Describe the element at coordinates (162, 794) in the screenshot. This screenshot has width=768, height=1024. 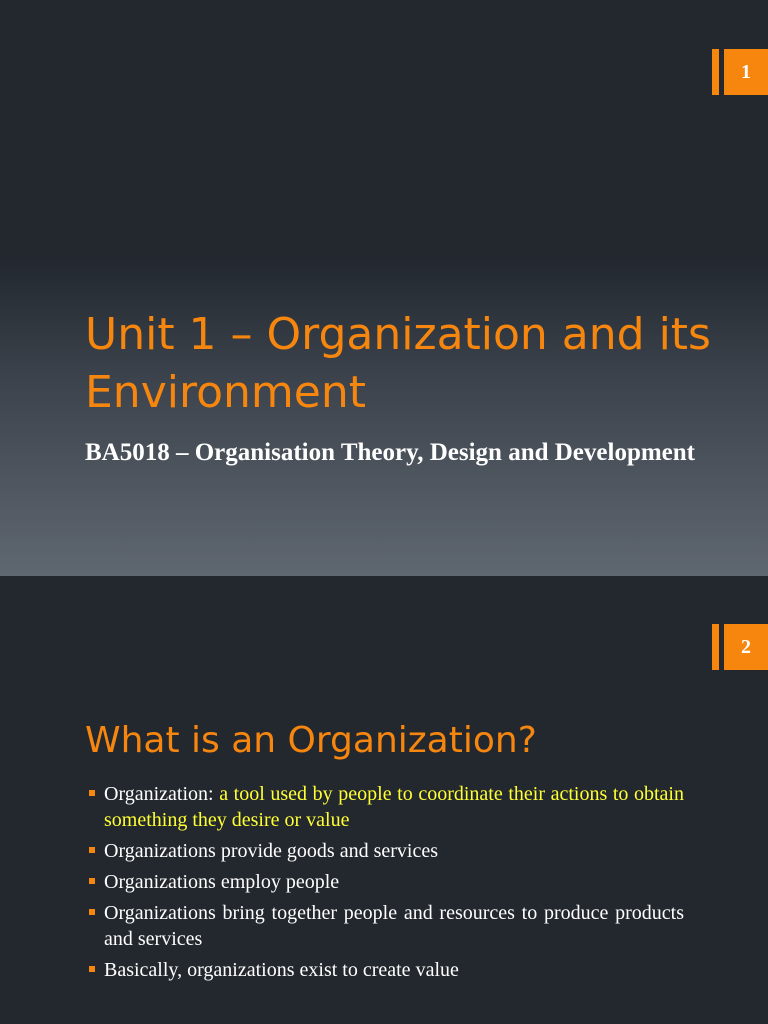
I see `bullet-text: Organization:` at that location.